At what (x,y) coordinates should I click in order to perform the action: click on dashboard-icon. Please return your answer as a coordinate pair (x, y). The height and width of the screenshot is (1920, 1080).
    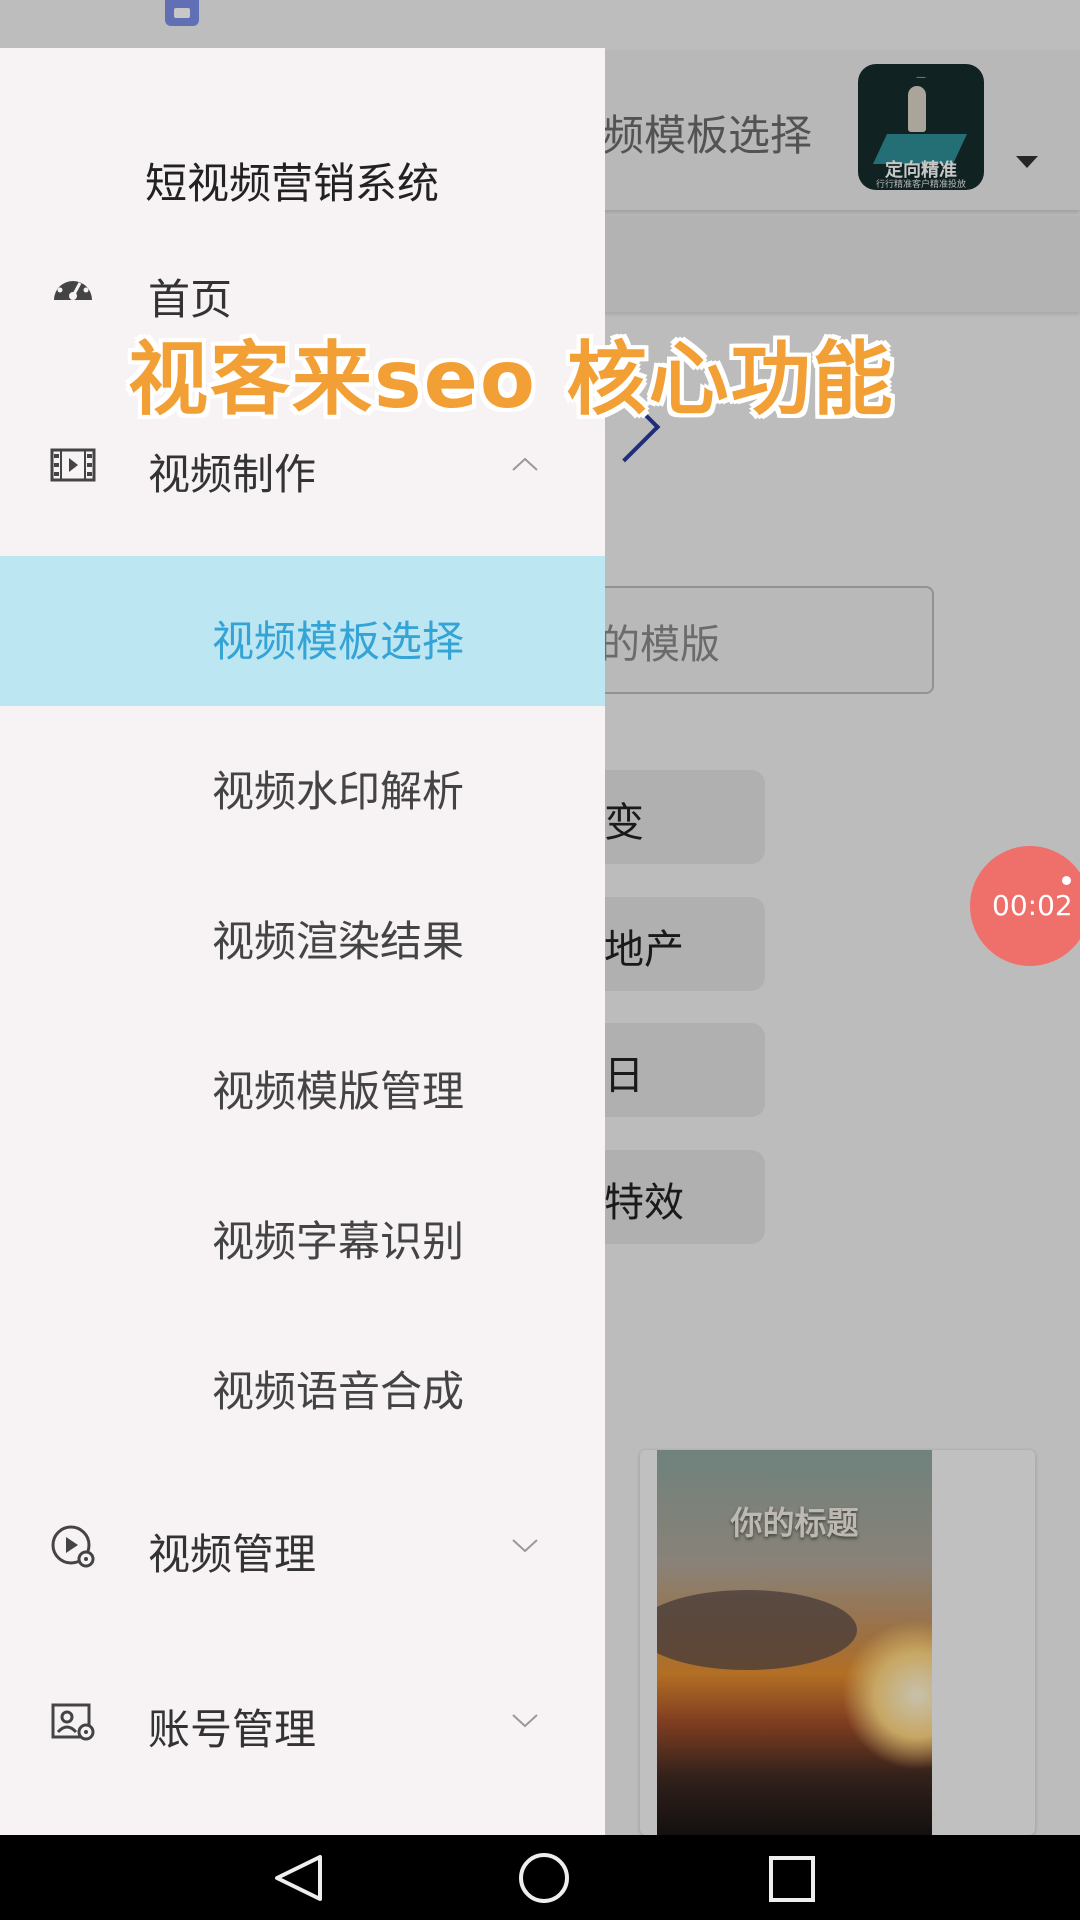
    Looking at the image, I should click on (73, 286).